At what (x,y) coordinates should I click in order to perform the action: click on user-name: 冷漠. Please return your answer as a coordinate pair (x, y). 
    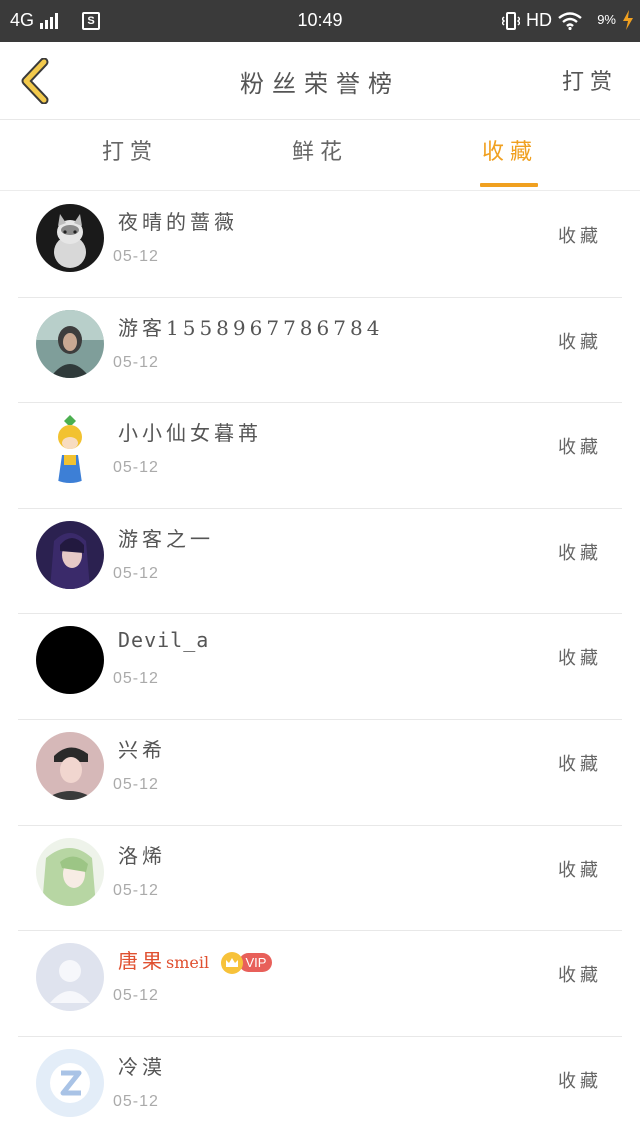
    Looking at the image, I should click on (142, 1066).